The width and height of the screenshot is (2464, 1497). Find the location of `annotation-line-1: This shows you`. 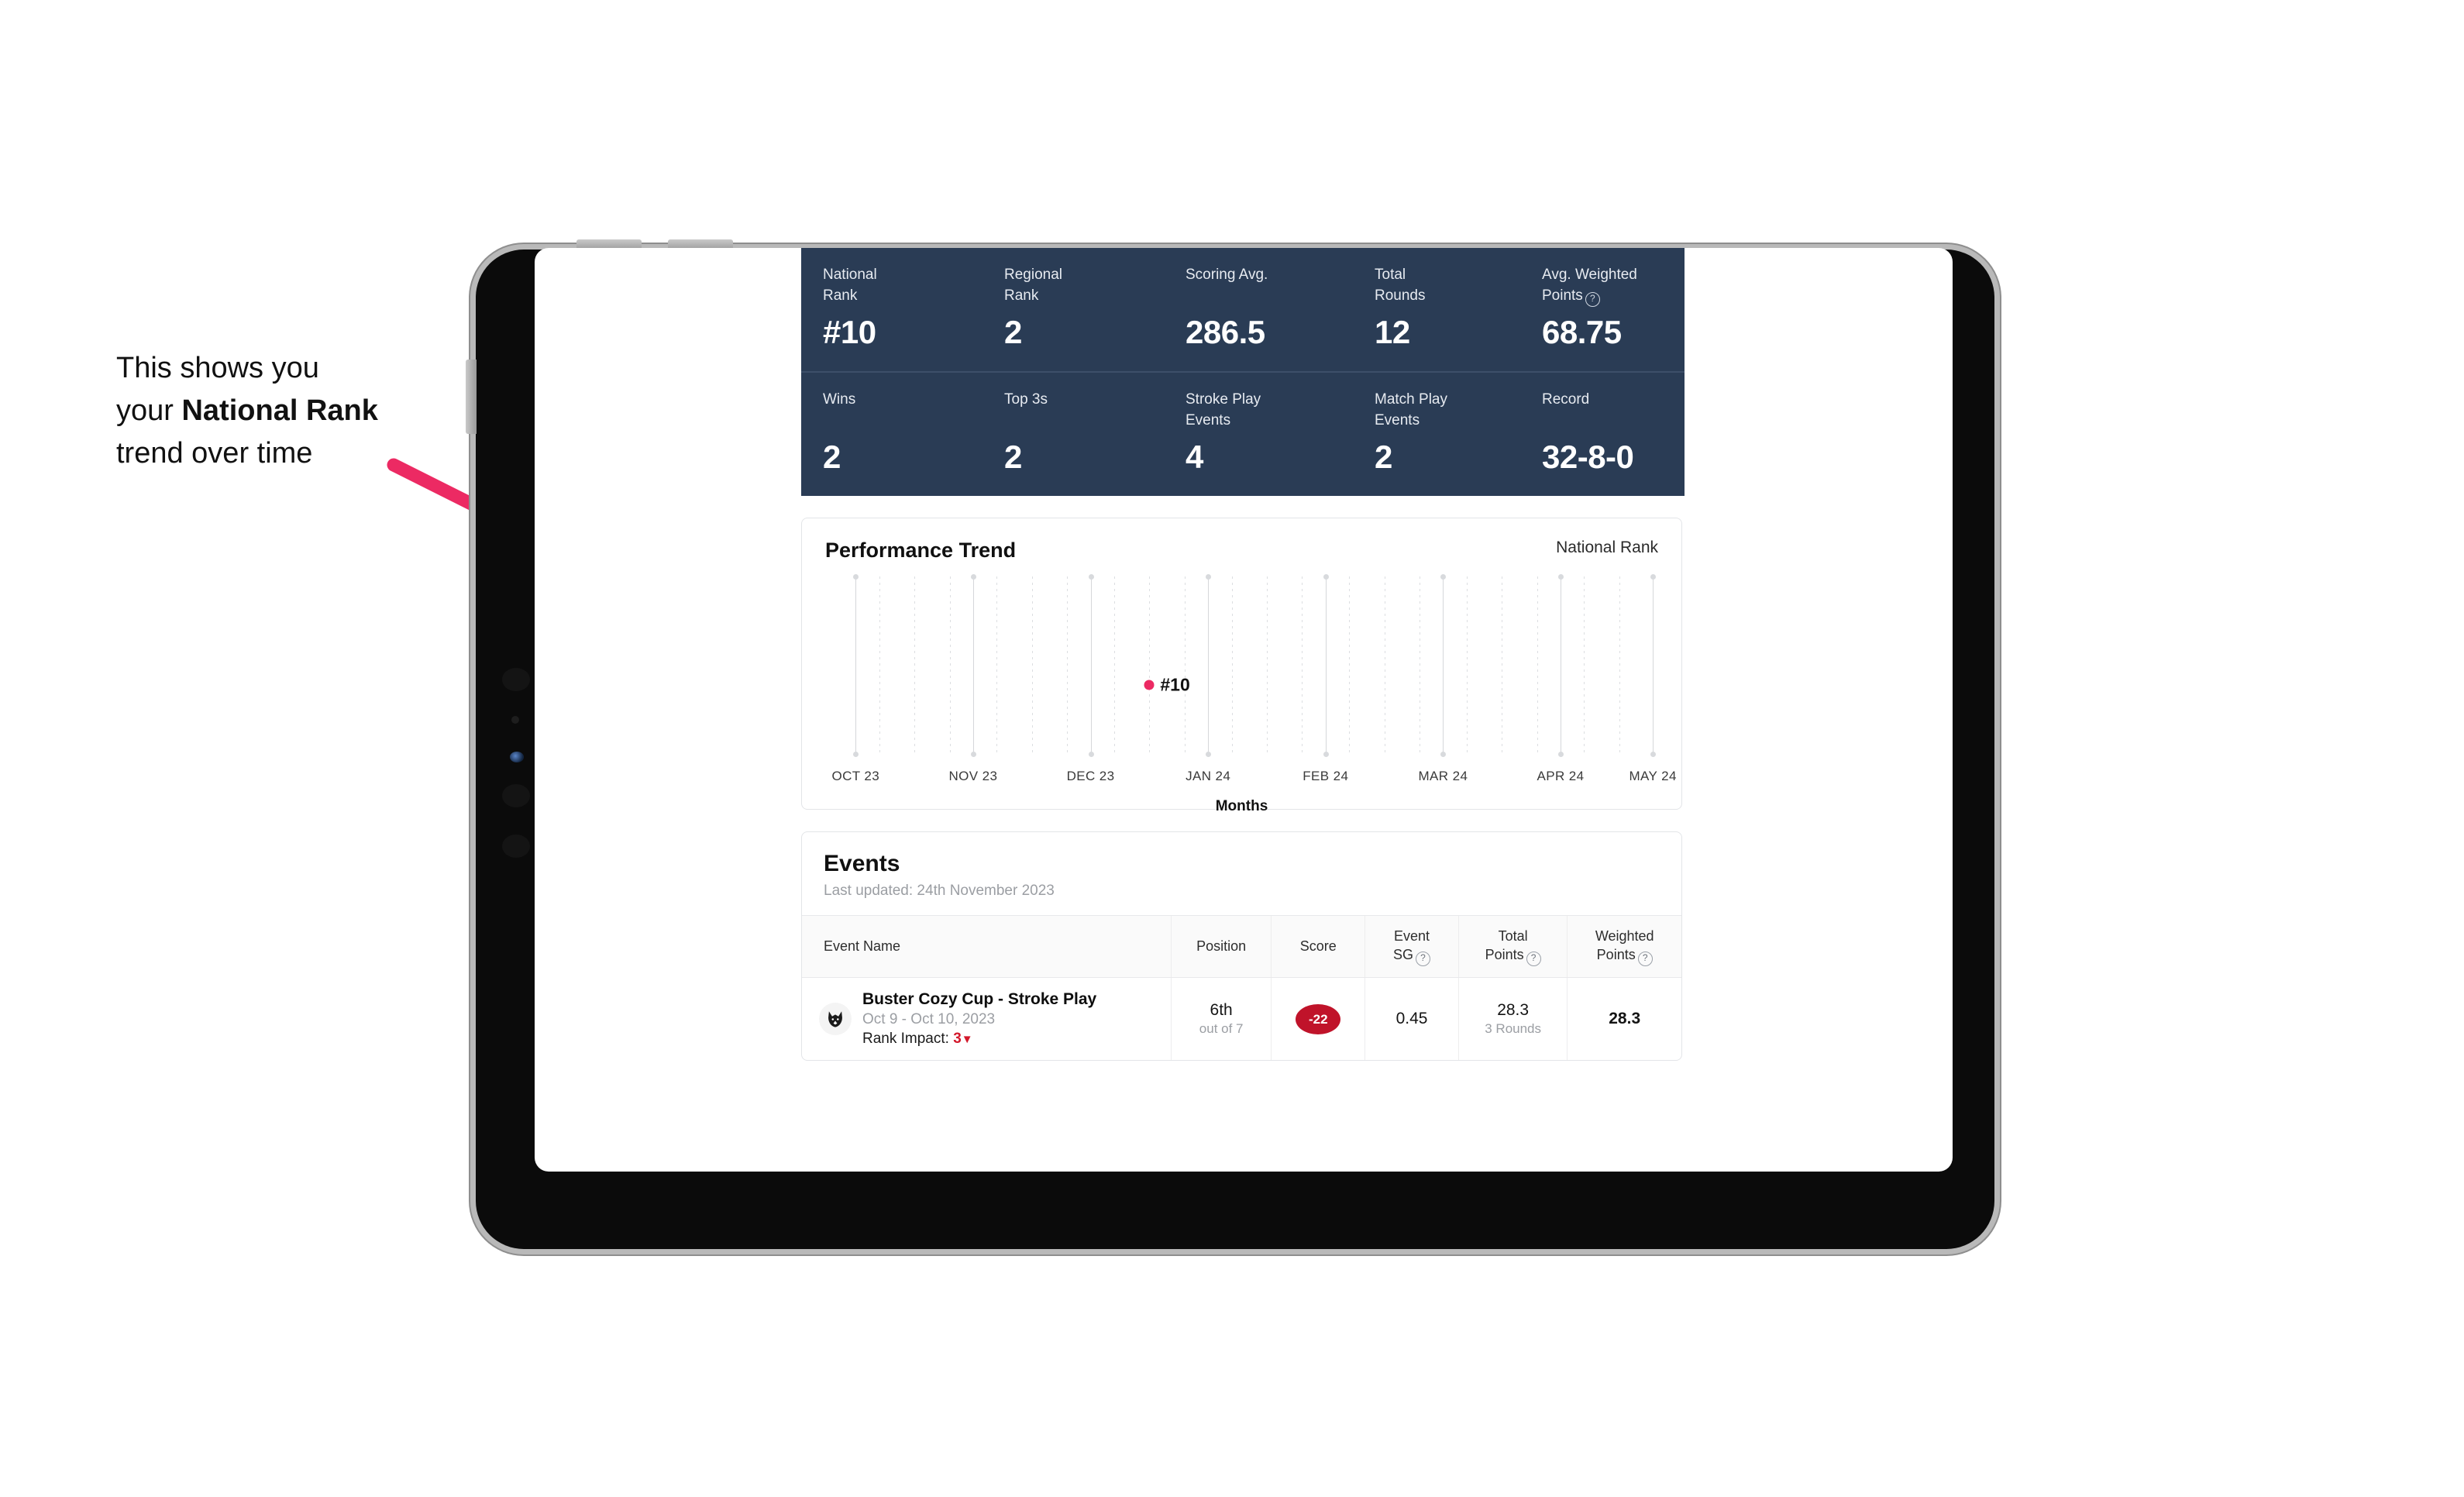

annotation-line-1: This shows you is located at coordinates (217, 368).